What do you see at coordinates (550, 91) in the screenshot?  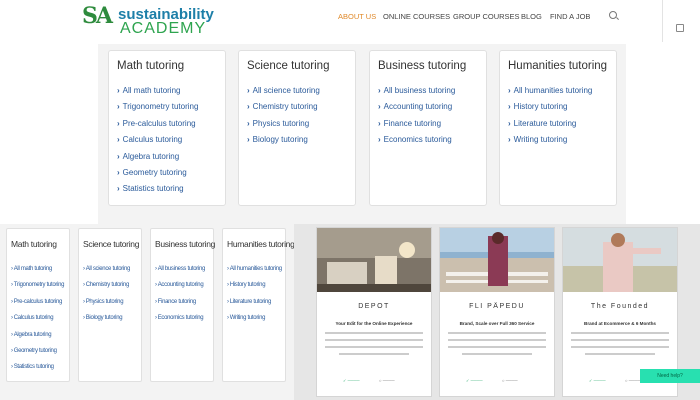 I see `menu-link-all-humanities-tutoring: All humanities tutoring` at bounding box center [550, 91].